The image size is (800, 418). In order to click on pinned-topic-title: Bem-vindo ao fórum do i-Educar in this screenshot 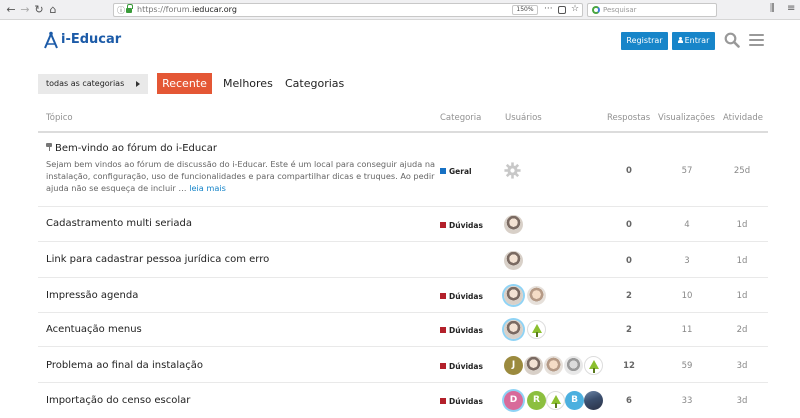, I will do `click(131, 148)`.